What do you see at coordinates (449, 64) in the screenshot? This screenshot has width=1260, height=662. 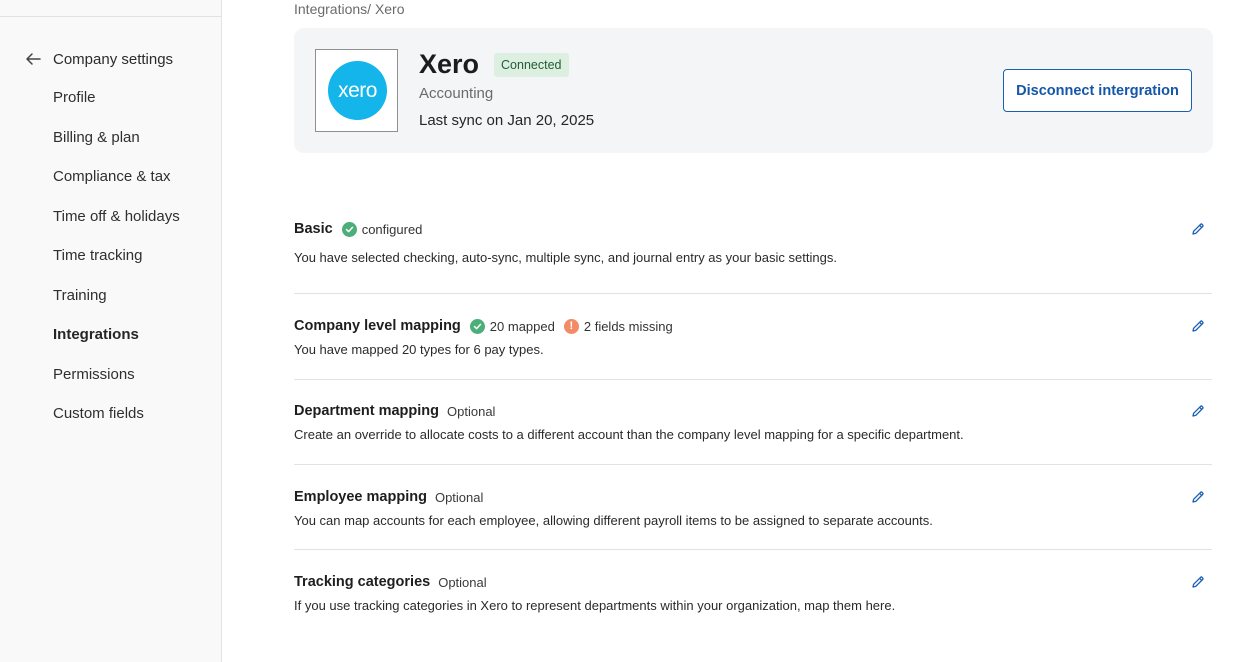 I see `integration-name: Xero` at bounding box center [449, 64].